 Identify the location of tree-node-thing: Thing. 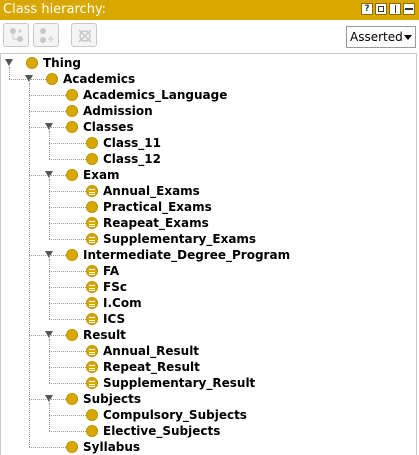
(208, 63).